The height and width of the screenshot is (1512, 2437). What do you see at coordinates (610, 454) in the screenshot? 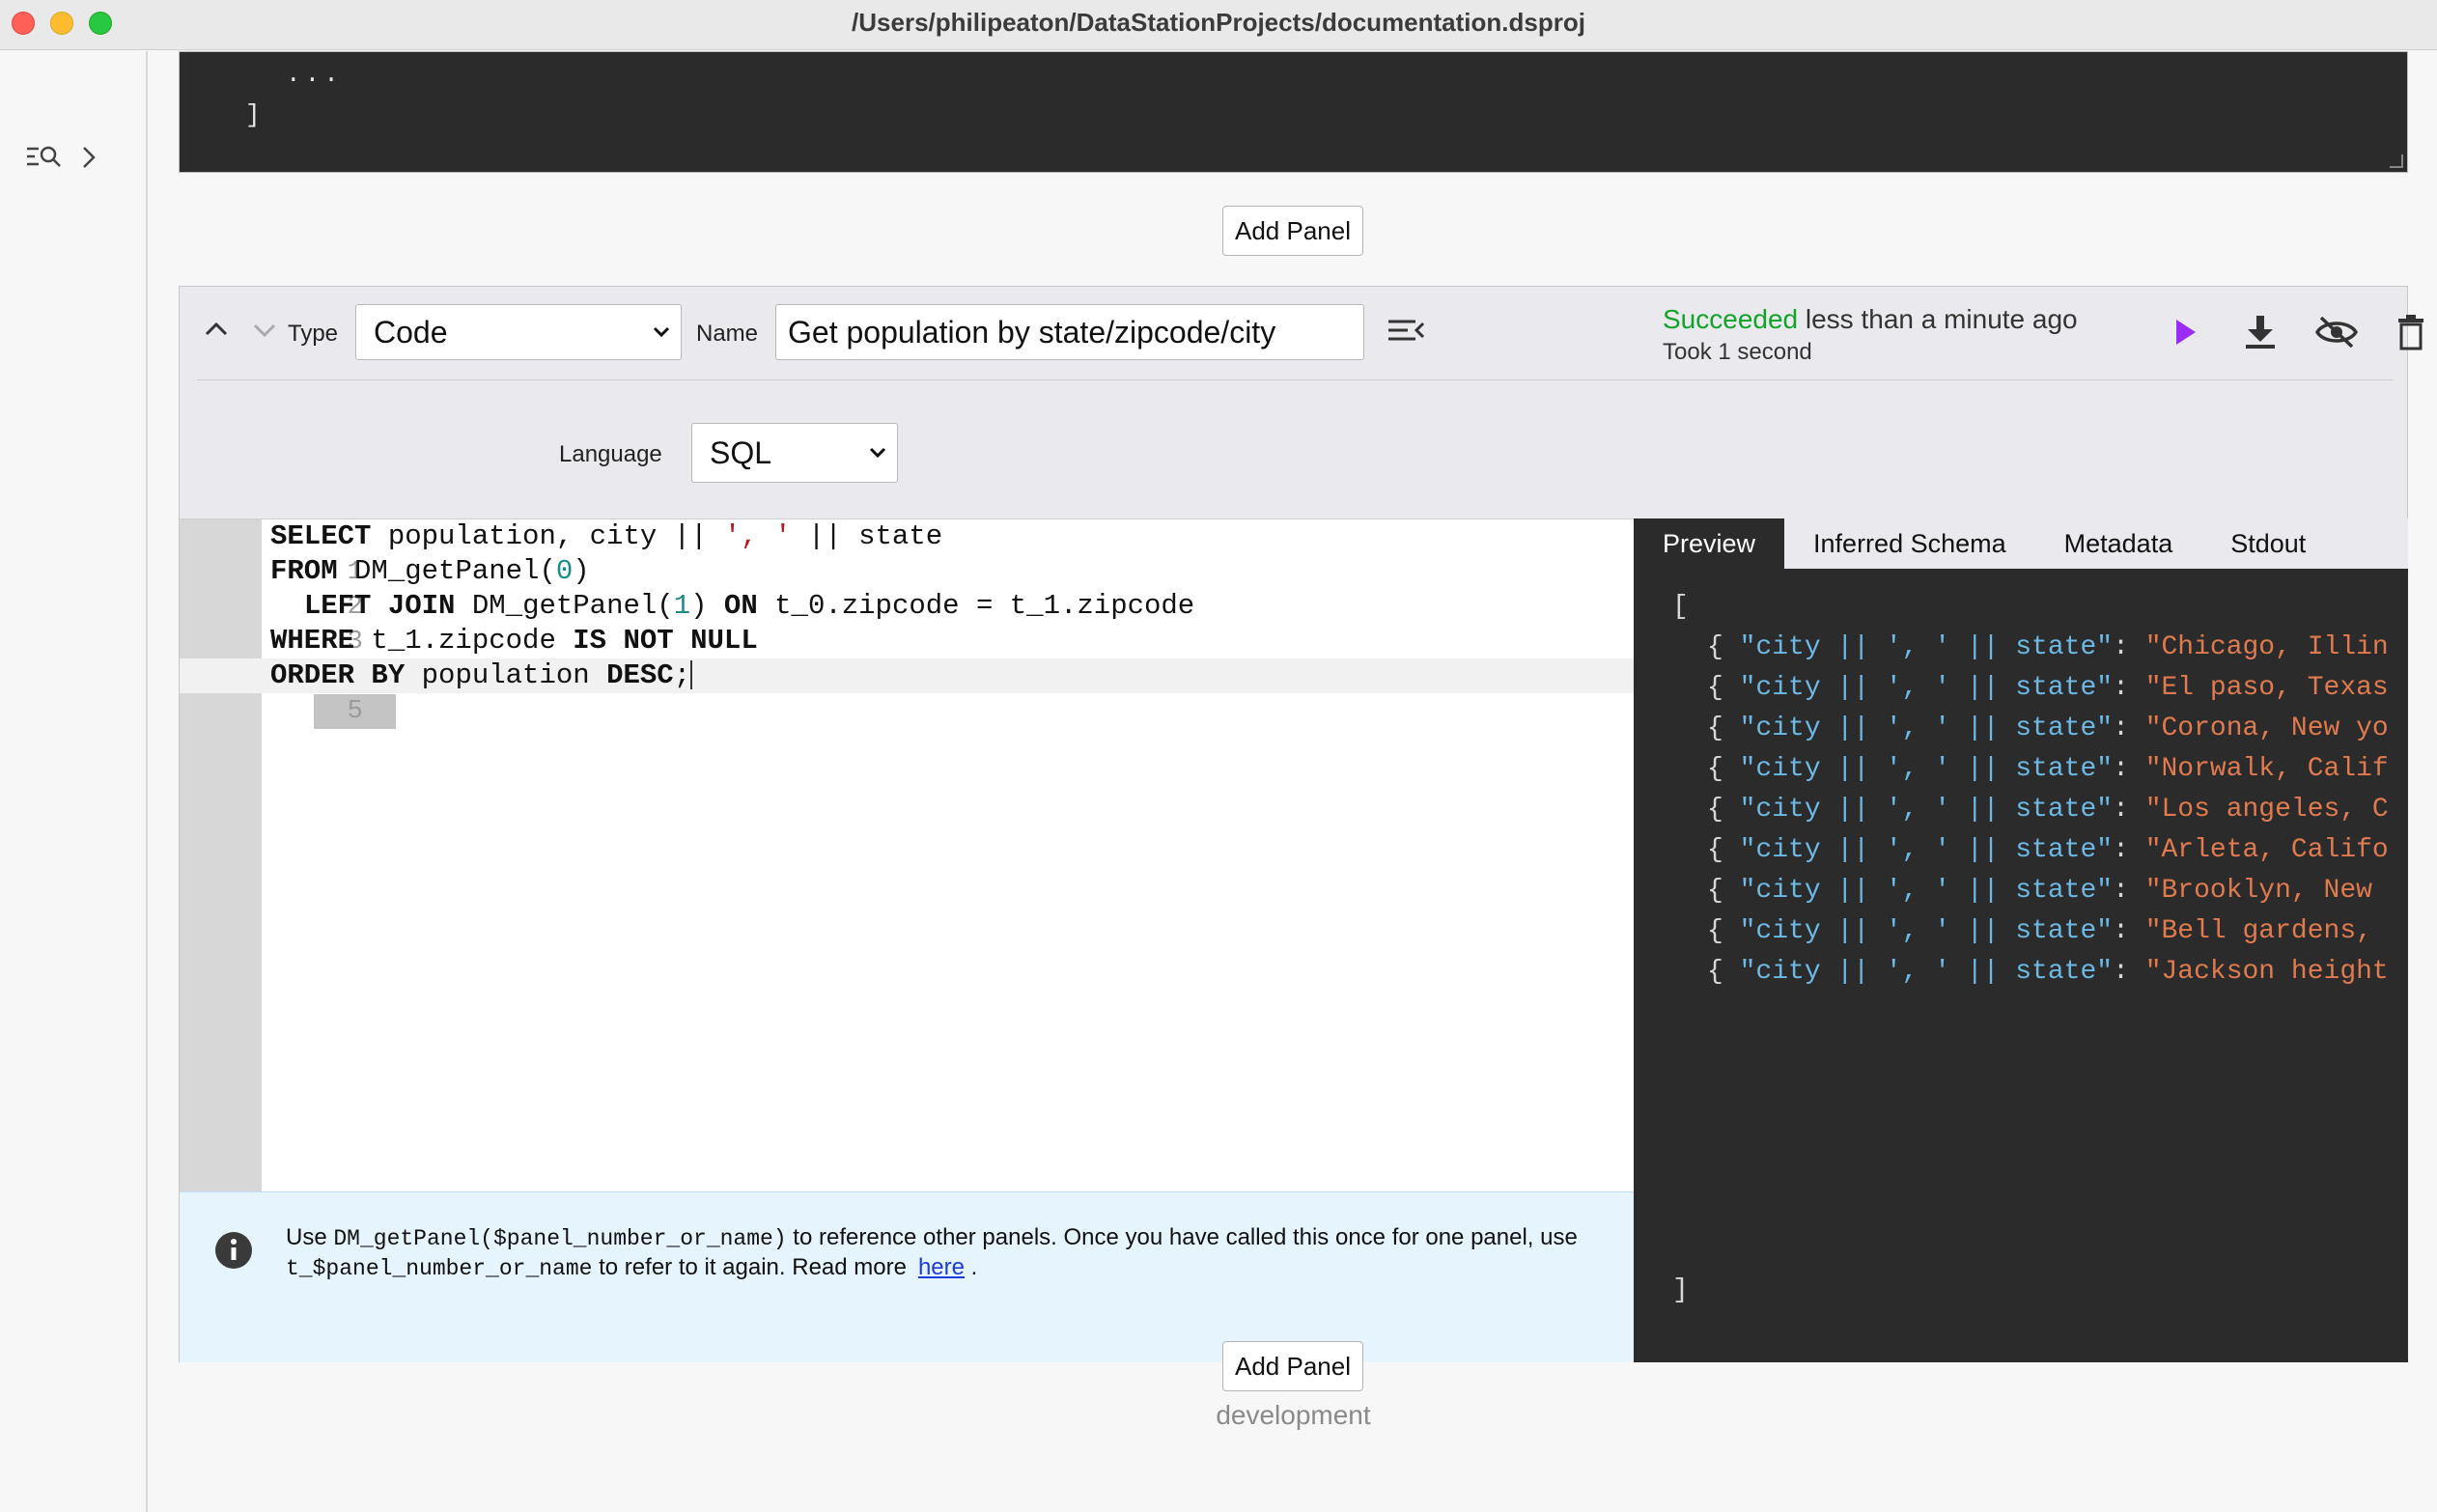
I see `language-label: Language` at bounding box center [610, 454].